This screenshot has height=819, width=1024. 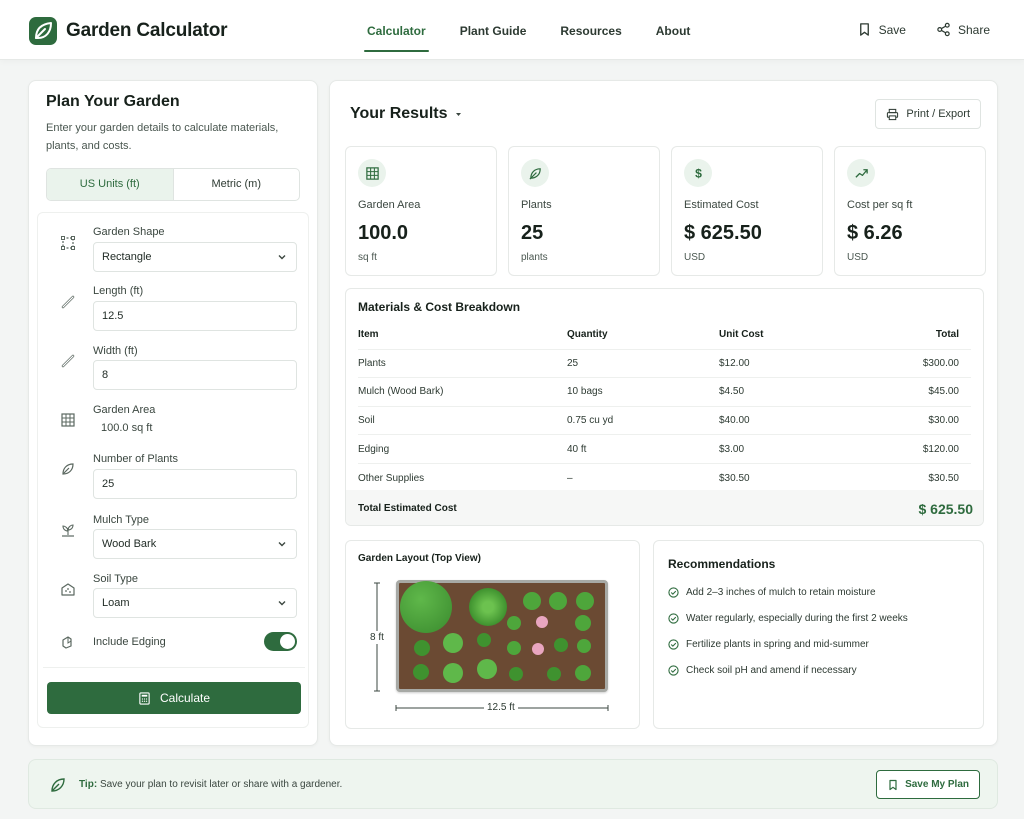 What do you see at coordinates (195, 603) in the screenshot?
I see `soil-select: Loam` at bounding box center [195, 603].